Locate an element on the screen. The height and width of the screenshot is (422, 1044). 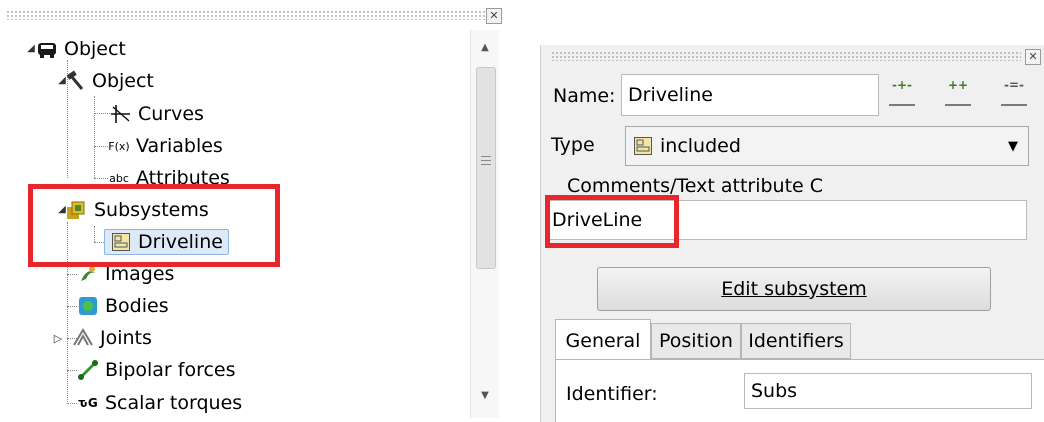
tree-node-bipolar-forces: Bipolar forces is located at coordinates (156, 370).